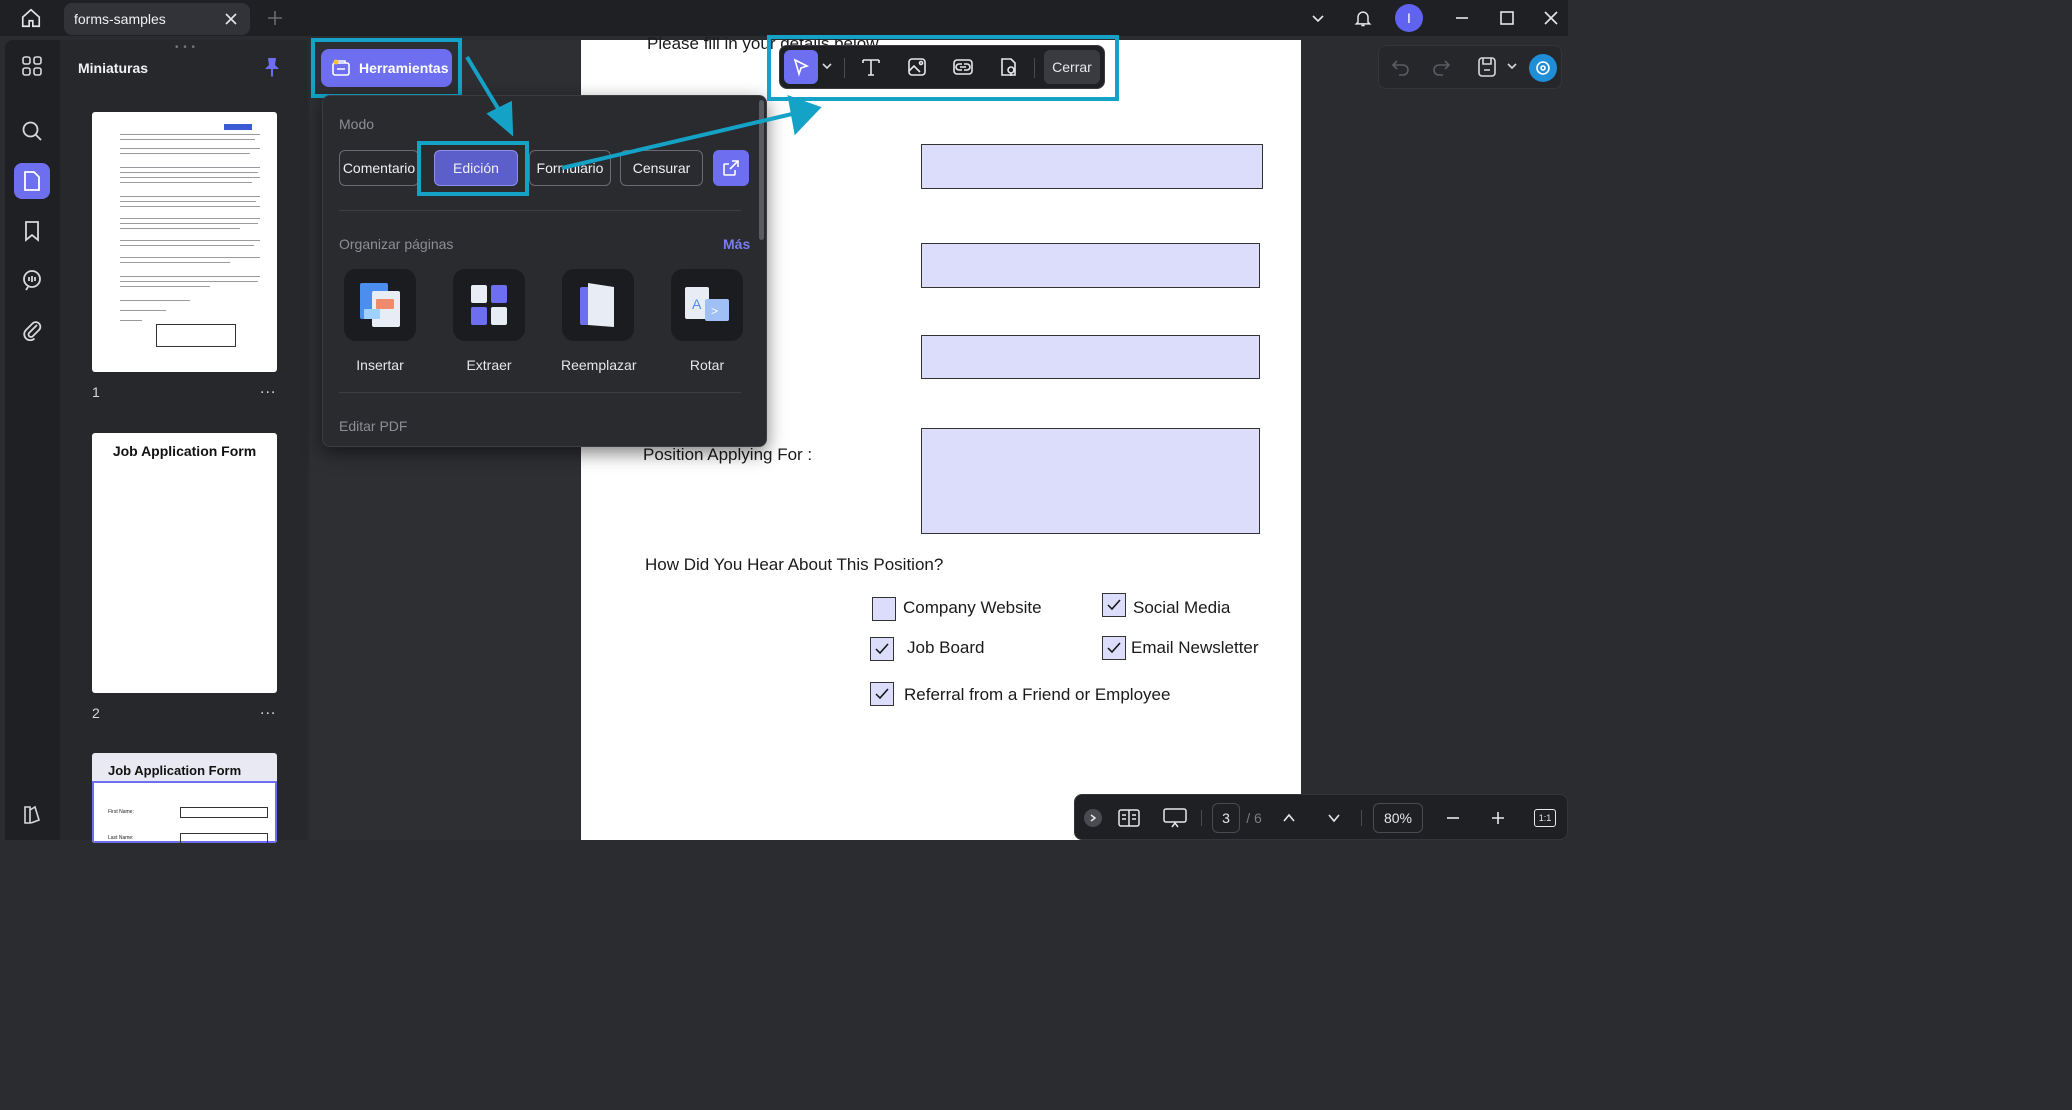 The width and height of the screenshot is (2072, 1110). Describe the element at coordinates (1175, 818) in the screenshot. I see `present-icon` at that location.